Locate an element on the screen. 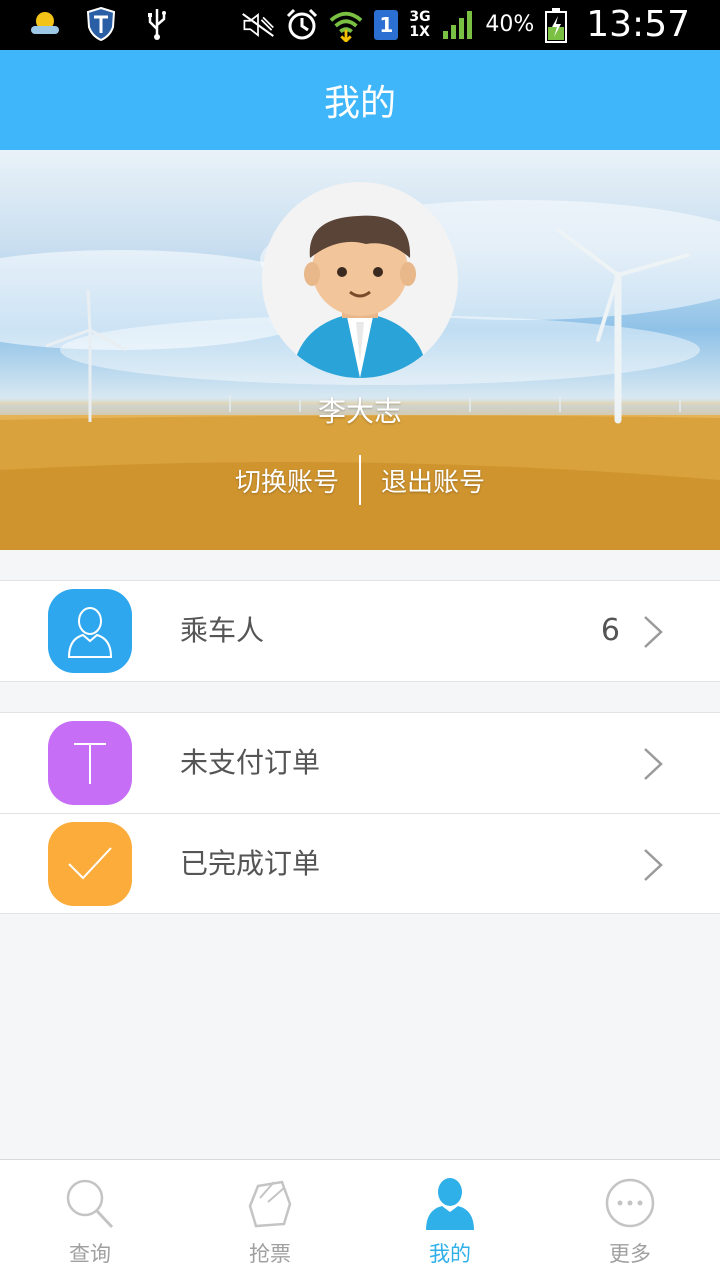 The height and width of the screenshot is (1280, 720). cartoon-avatar-icon is located at coordinates (360, 296).